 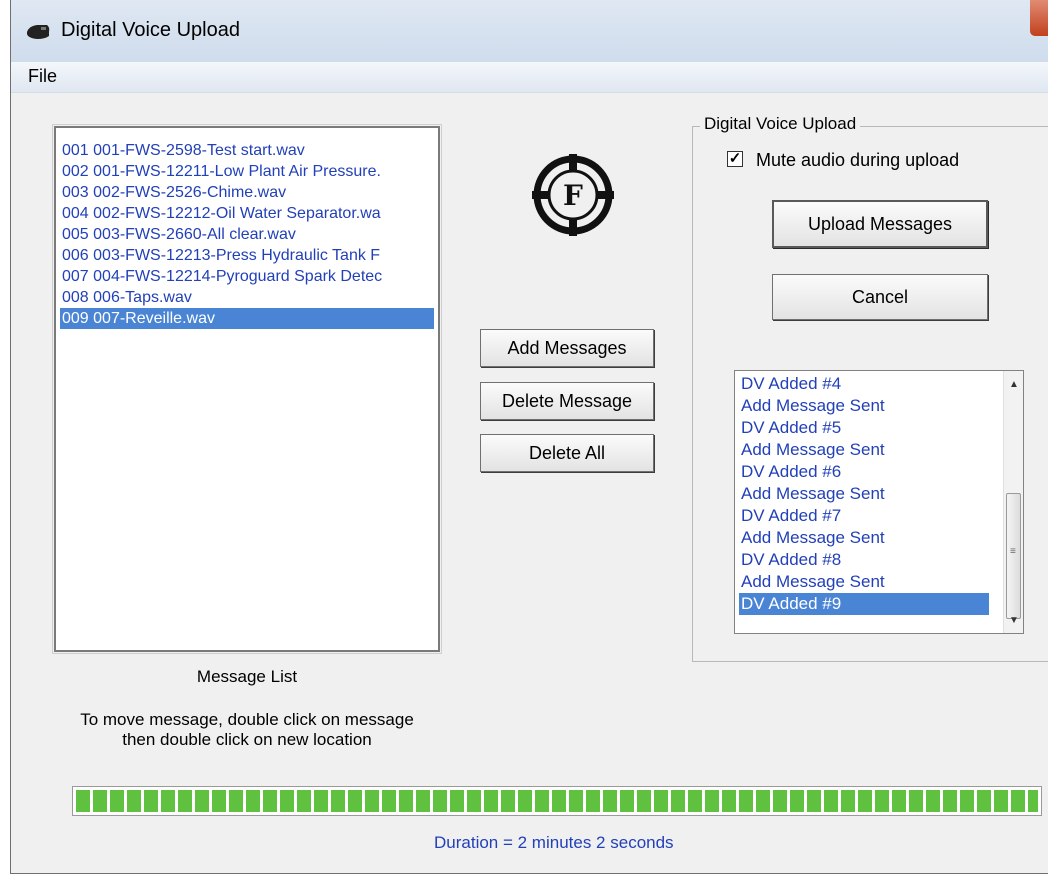 I want to click on duration-text: Duration = 2 minutes 2 seconds, so click(x=554, y=842).